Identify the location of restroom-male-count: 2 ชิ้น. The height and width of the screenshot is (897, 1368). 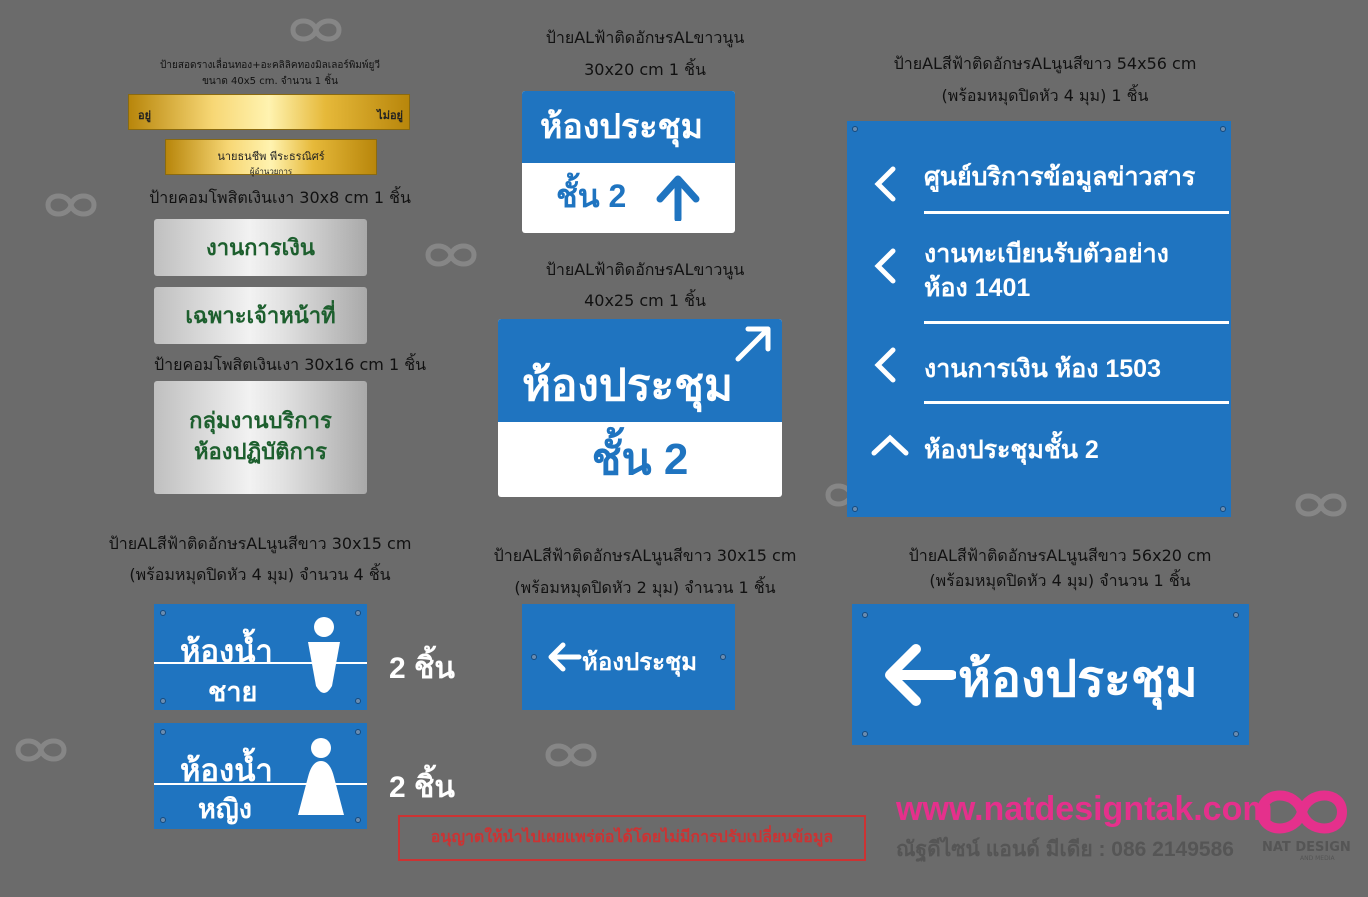
(422, 668).